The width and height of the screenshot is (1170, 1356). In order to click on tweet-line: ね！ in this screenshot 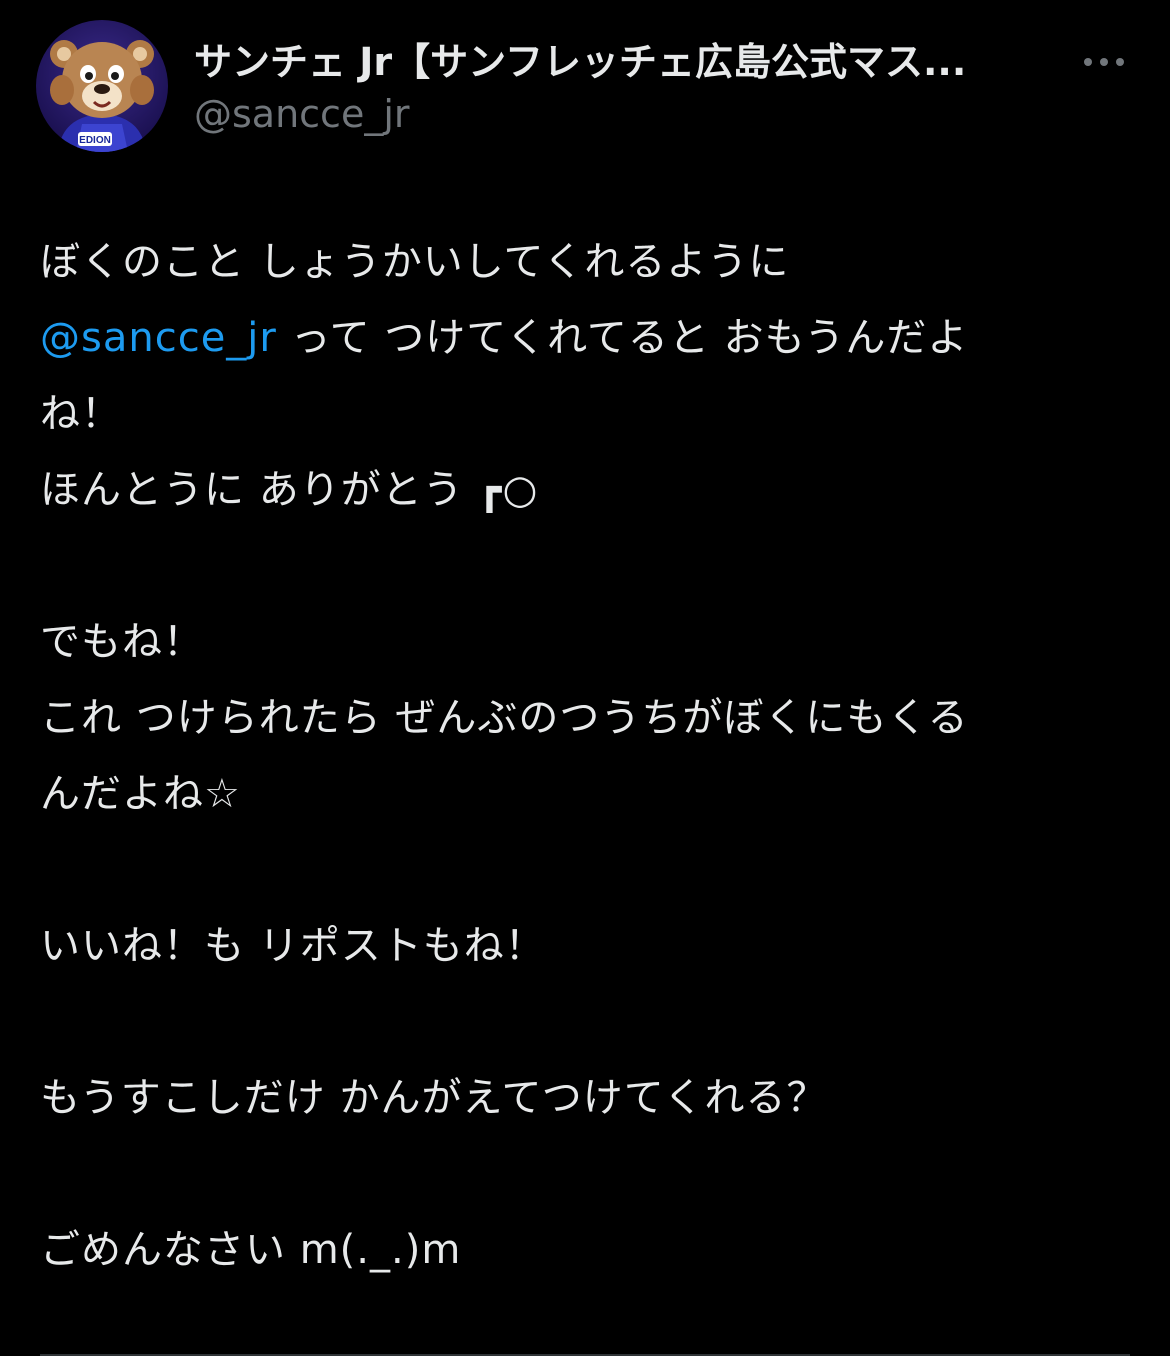, I will do `click(81, 414)`.